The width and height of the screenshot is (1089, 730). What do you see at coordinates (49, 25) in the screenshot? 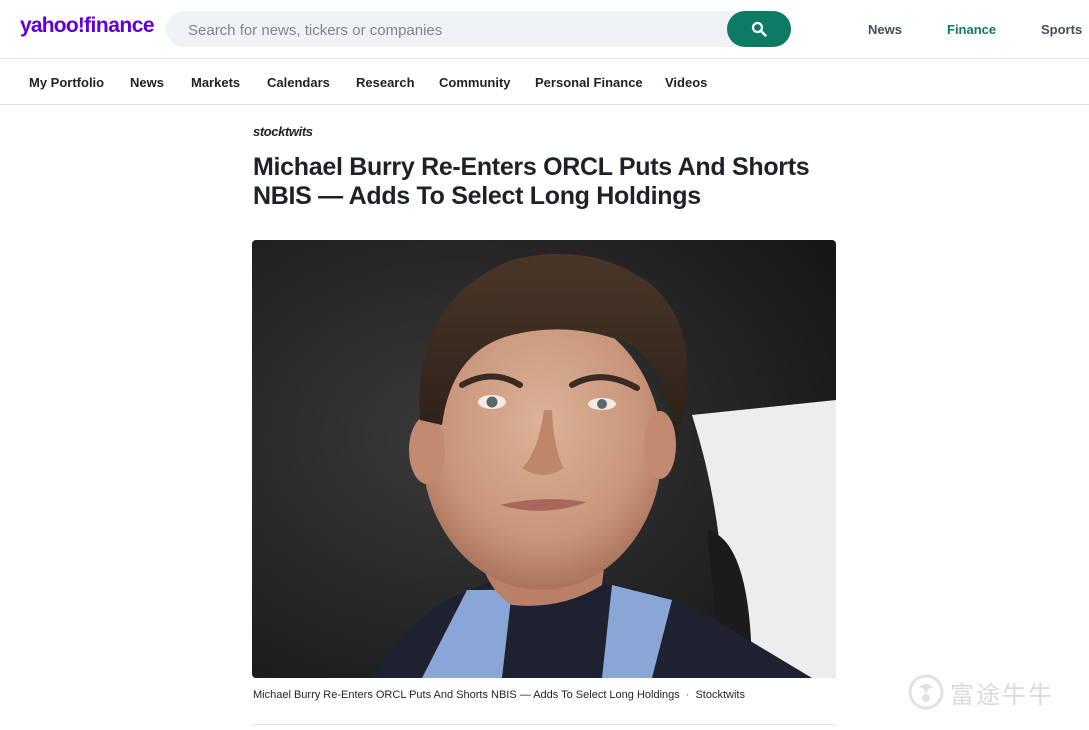
I see `logo-yahoo-text: yahoo` at bounding box center [49, 25].